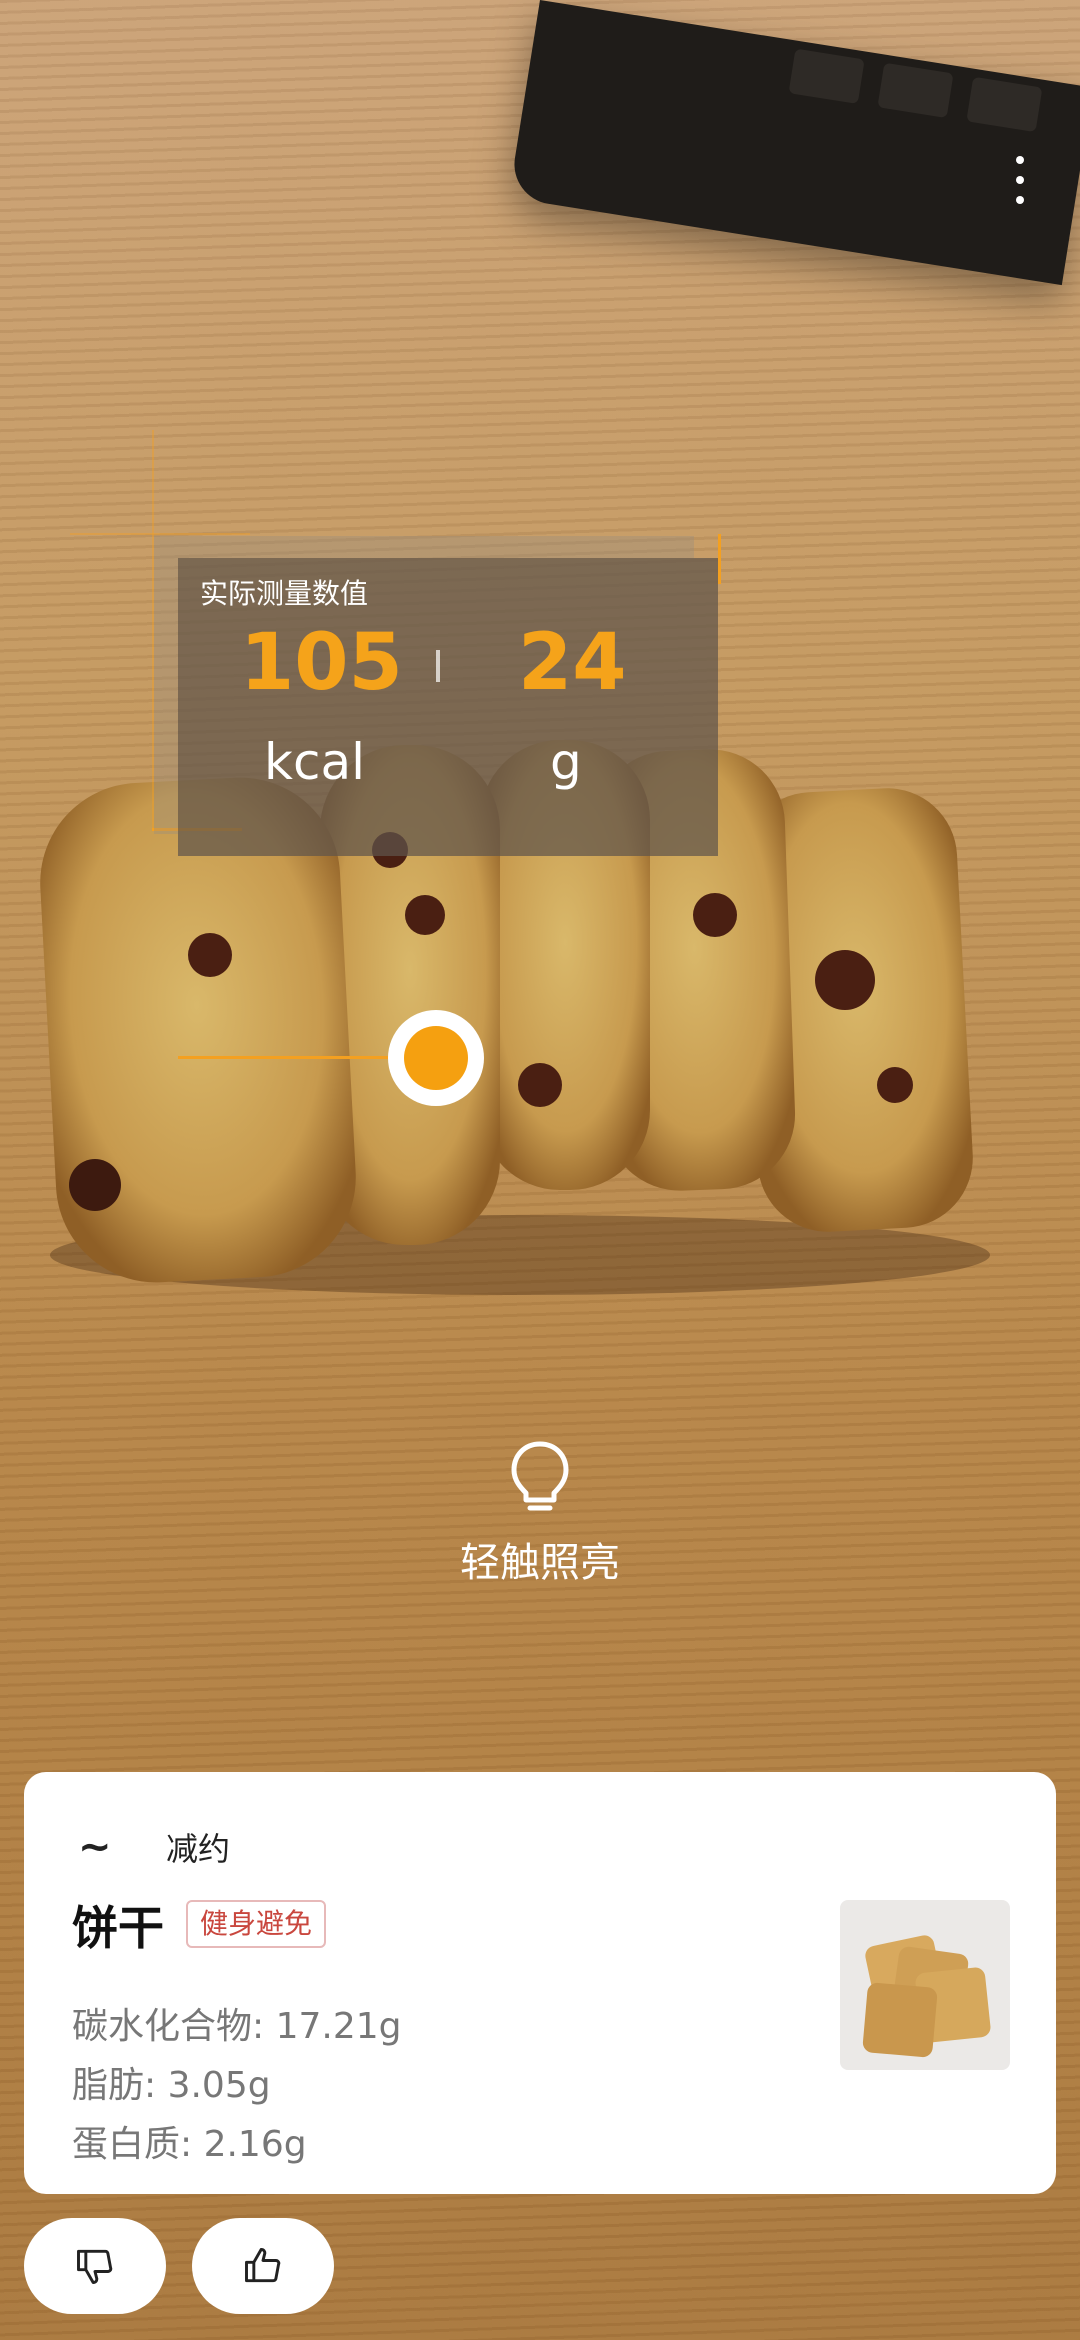 The height and width of the screenshot is (2340, 1080). I want to click on nutrient-carbs: 碳水化合物: 17.21g, so click(237, 2026).